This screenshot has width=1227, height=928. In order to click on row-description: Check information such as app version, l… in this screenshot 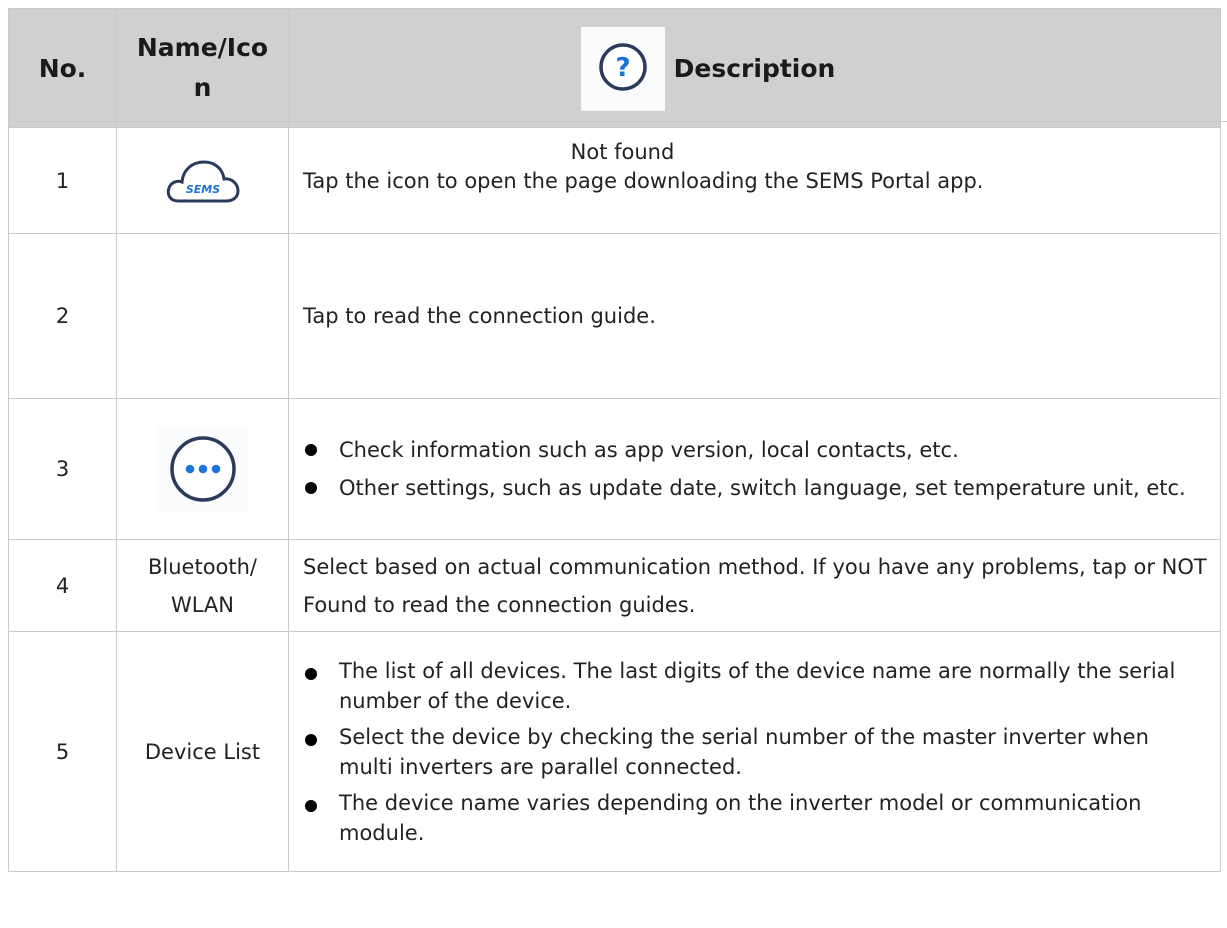, I will do `click(754, 469)`.